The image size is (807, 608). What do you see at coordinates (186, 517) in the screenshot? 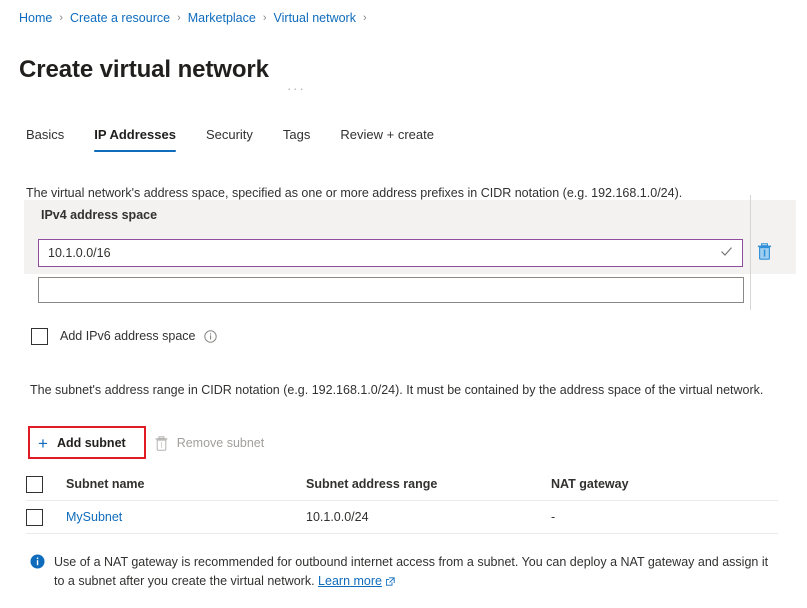
I see `cell-subnet-name: MySubnet` at bounding box center [186, 517].